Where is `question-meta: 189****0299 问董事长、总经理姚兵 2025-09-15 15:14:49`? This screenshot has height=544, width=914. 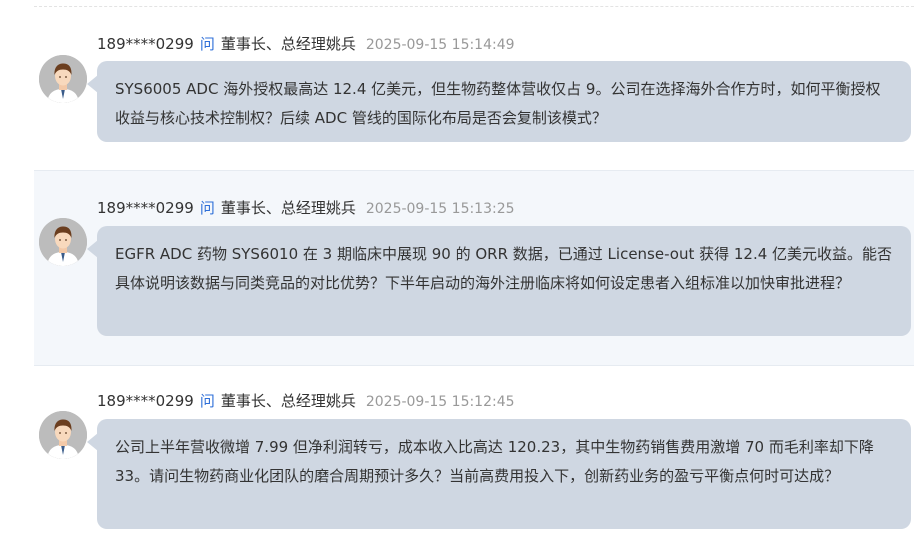
question-meta: 189****0299 问董事长、总经理姚兵 2025-09-15 15:14:49 is located at coordinates (306, 44).